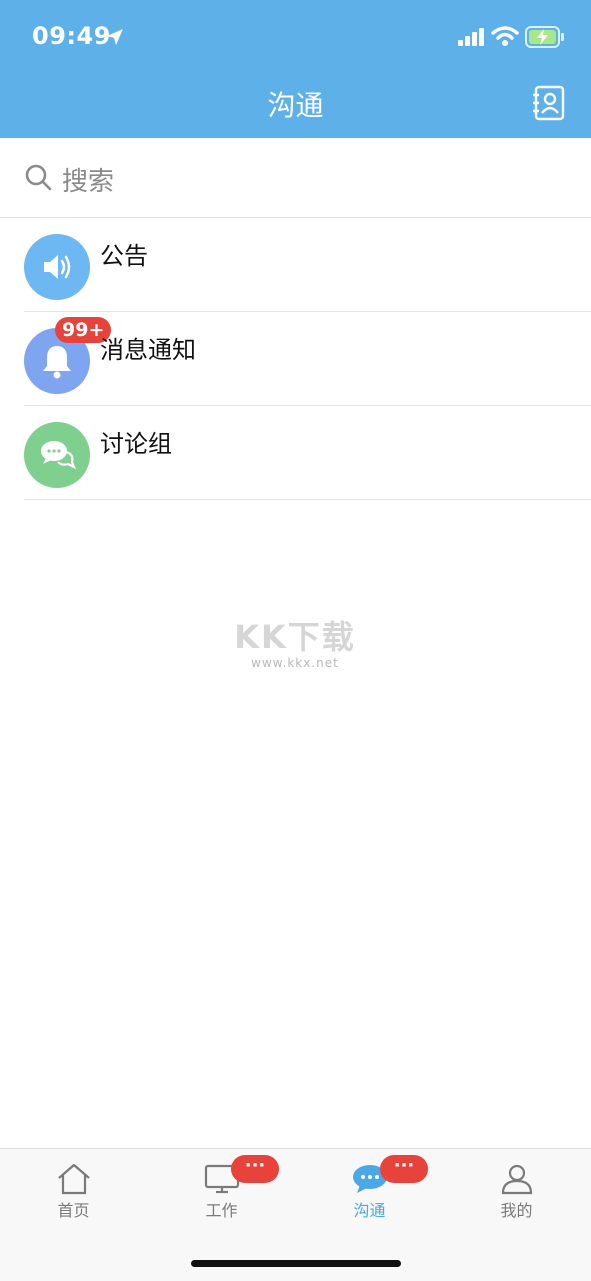 This screenshot has width=591, height=1281. Describe the element at coordinates (307, 499) in the screenshot. I see `divider` at that location.